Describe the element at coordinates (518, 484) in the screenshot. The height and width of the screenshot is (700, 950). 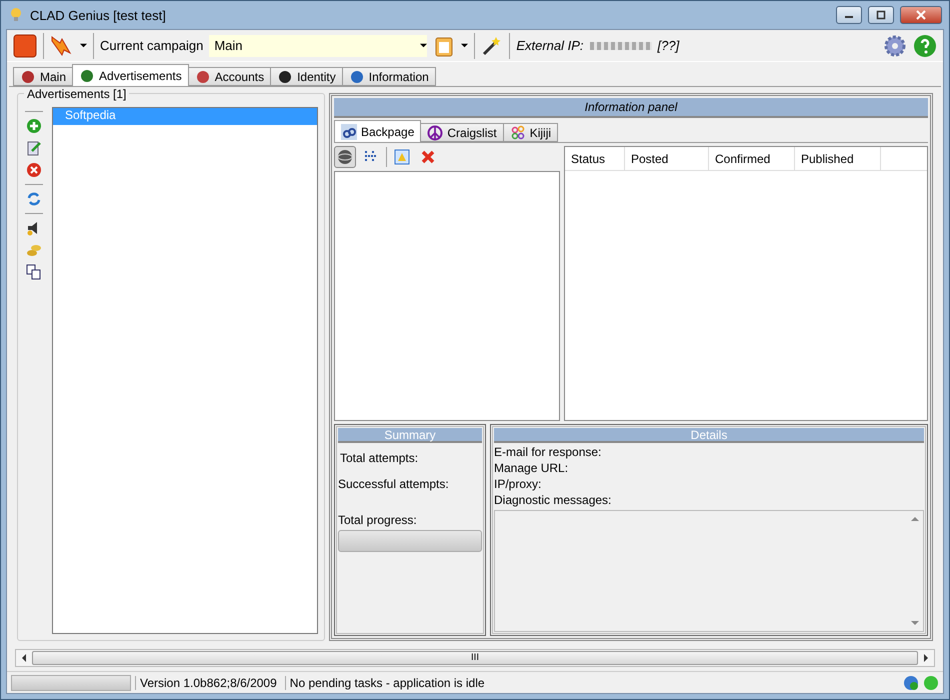
I see `details-label: IP/proxy:` at that location.